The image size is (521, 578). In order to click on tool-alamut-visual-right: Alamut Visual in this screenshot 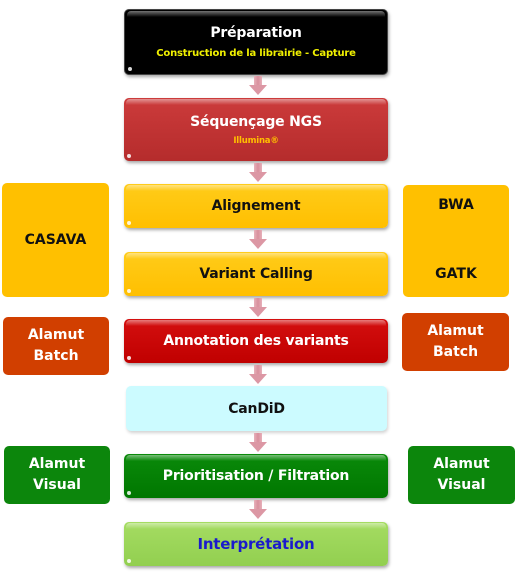, I will do `click(461, 475)`.